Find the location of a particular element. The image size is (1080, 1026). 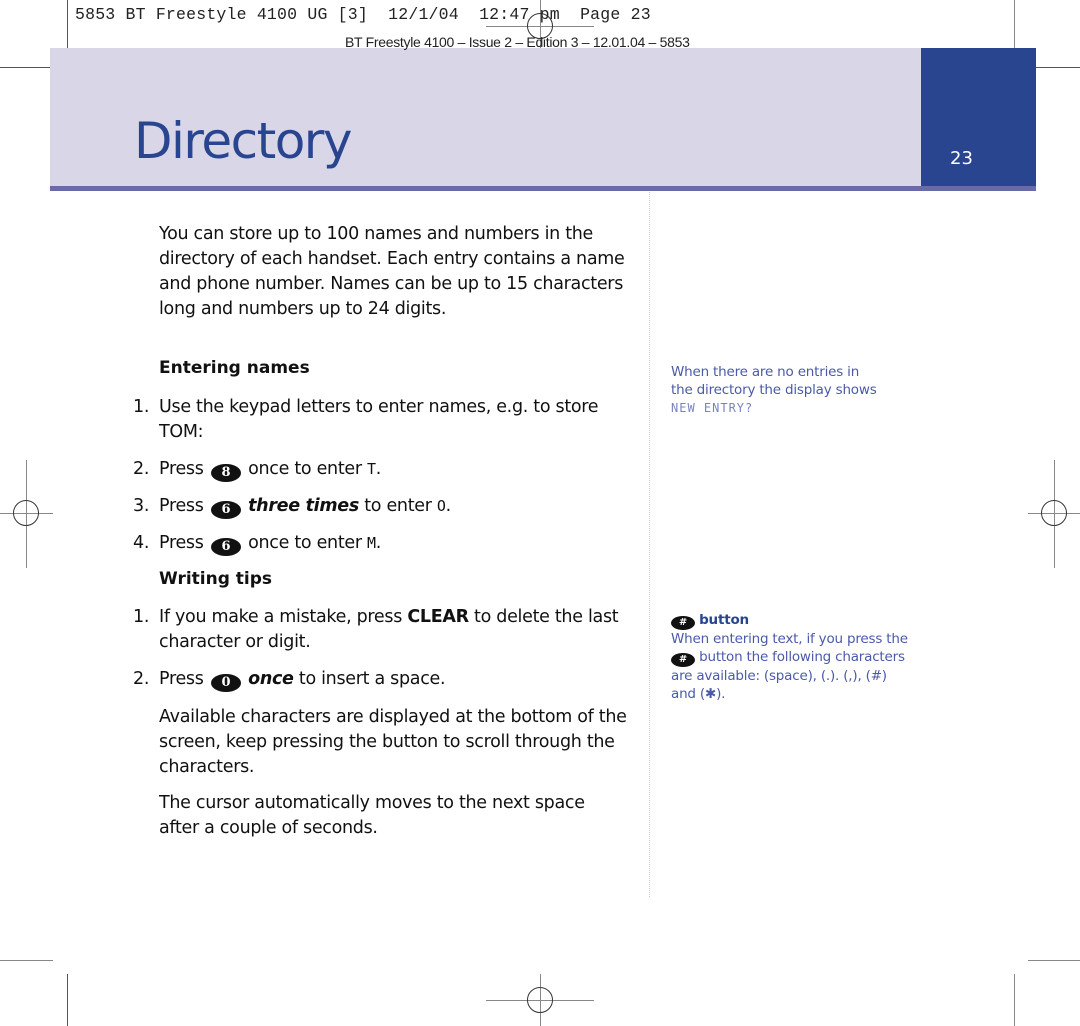

side-note-title: button is located at coordinates (724, 620).